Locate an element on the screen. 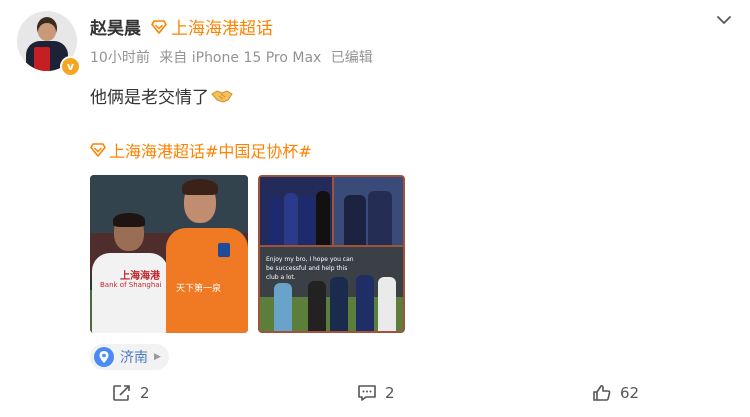  jersey-text: 上海海港 is located at coordinates (140, 276).